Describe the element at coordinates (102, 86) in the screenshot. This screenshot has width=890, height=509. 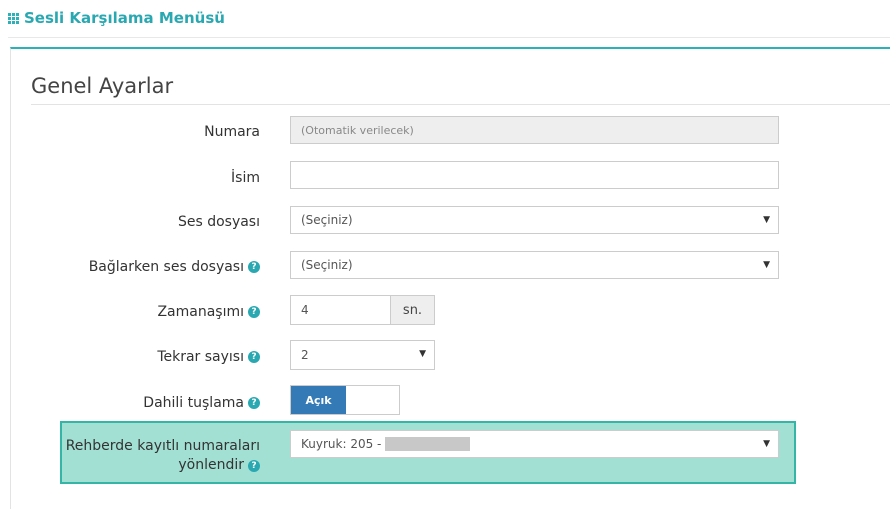
I see `section-title: Genel Ayarlar` at that location.